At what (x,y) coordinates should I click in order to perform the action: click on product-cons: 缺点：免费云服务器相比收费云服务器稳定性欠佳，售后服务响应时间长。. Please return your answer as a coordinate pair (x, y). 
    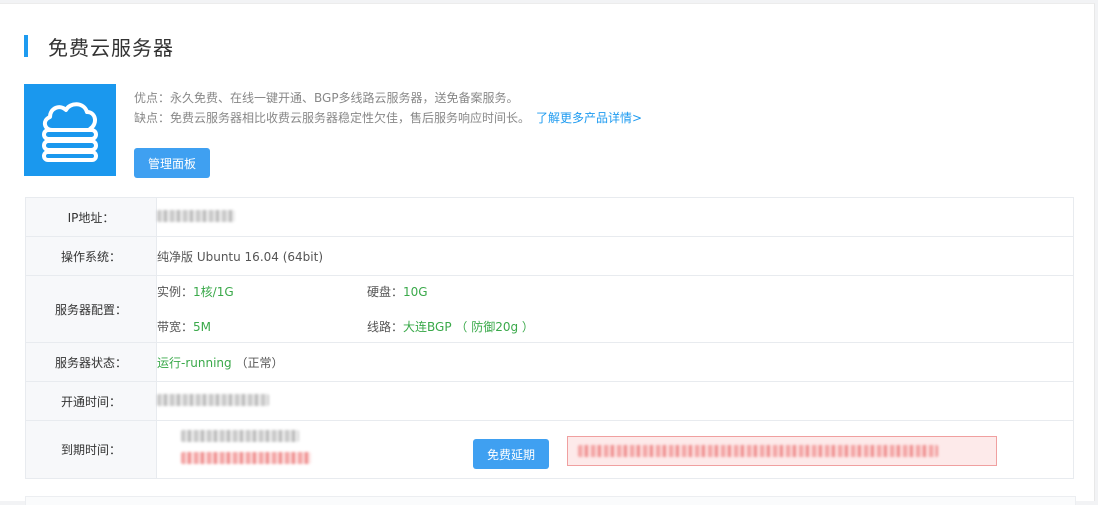
    Looking at the image, I should click on (332, 118).